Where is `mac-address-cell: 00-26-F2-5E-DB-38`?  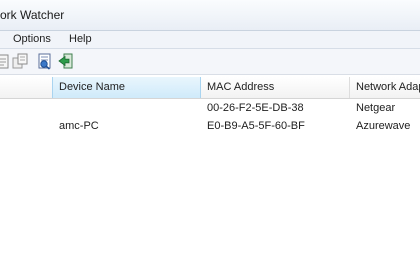 mac-address-cell: 00-26-F2-5E-DB-38 is located at coordinates (255, 108).